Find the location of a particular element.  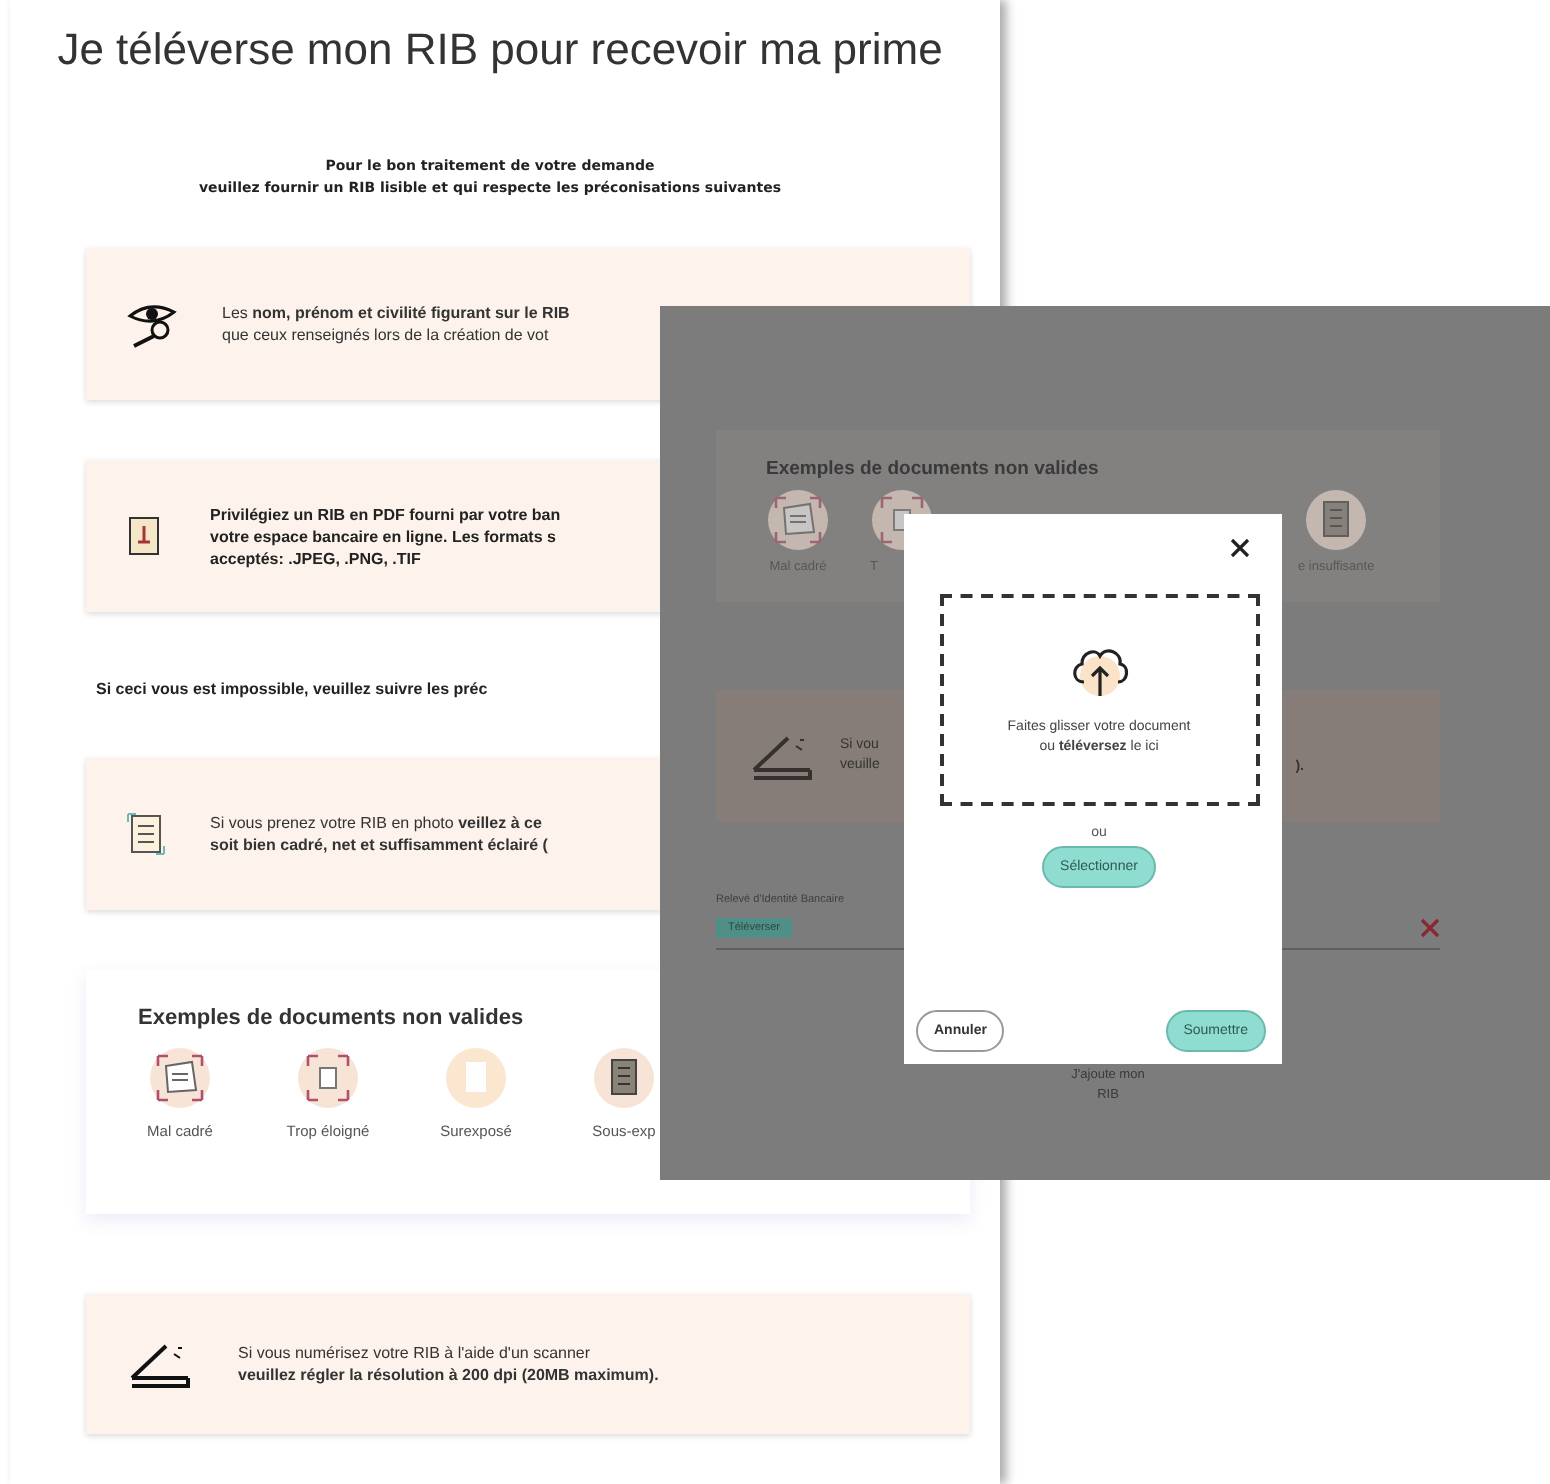

tip-text: Si vous numérisez votre RIB à l'aide d'un scanner veuillez régler la résolution à 200 dpi (20MB maximum). is located at coordinates (448, 1364).